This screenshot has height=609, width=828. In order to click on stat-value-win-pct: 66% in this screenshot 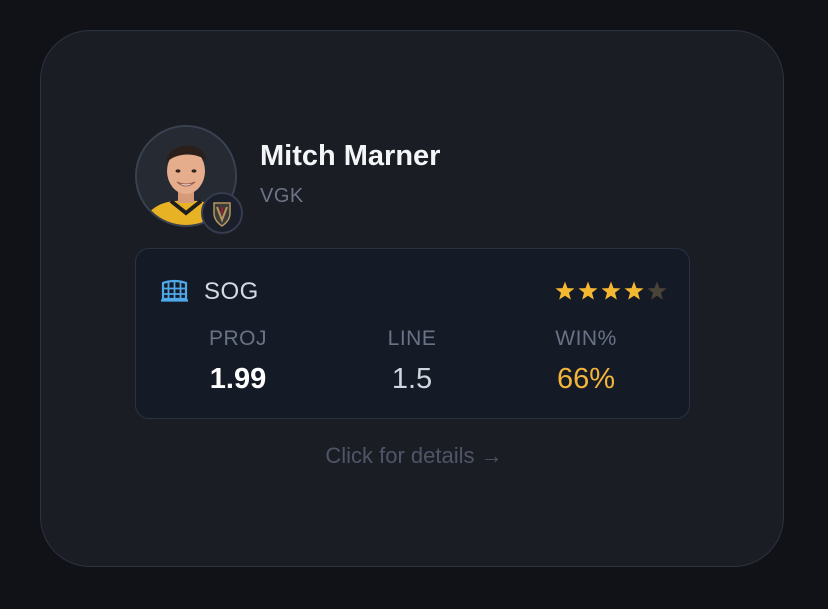, I will do `click(586, 379)`.